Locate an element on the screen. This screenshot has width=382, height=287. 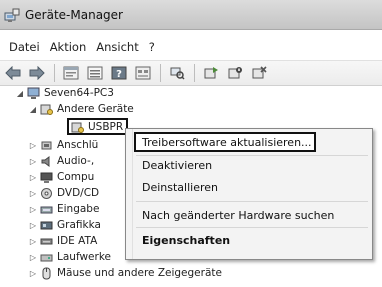
menu-ansicht: Ansicht is located at coordinates (117, 47).